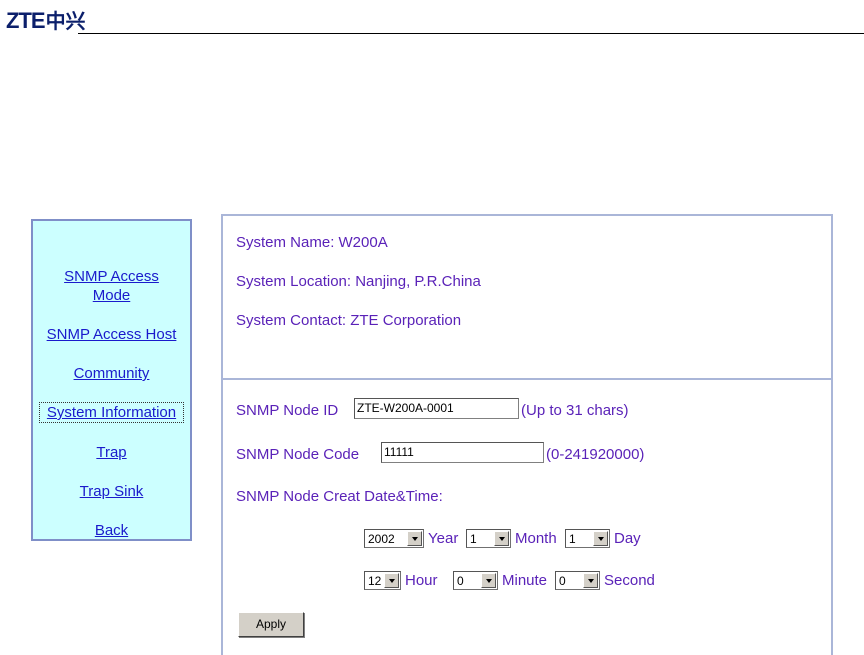 This screenshot has width=864, height=655. What do you see at coordinates (432, 20) in the screenshot?
I see `page-header: ZTE中兴` at bounding box center [432, 20].